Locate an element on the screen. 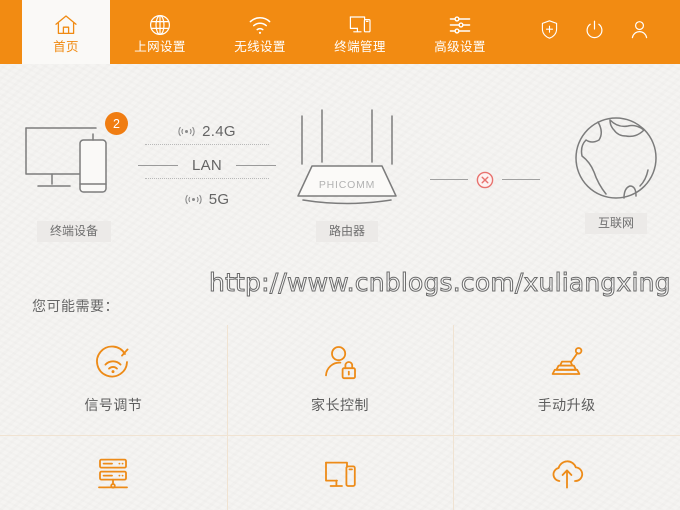 Image resolution: width=680 pixels, height=510 pixels. manual-upgrade-icon is located at coordinates (567, 363).